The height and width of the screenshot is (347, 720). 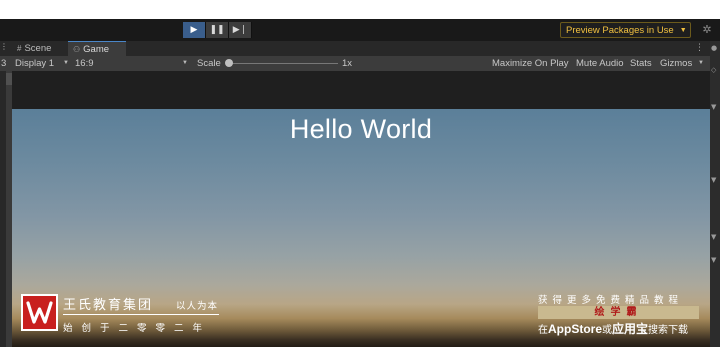 I want to click on aspect-dropdown: 16:9, so click(x=84, y=63).